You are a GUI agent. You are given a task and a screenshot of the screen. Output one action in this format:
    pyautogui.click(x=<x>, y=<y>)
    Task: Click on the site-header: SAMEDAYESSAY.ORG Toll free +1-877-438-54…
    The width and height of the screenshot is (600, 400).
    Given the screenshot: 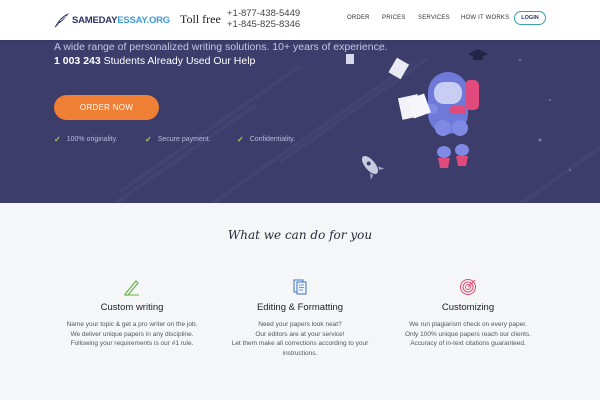 What is the action you would take?
    pyautogui.click(x=300, y=20)
    